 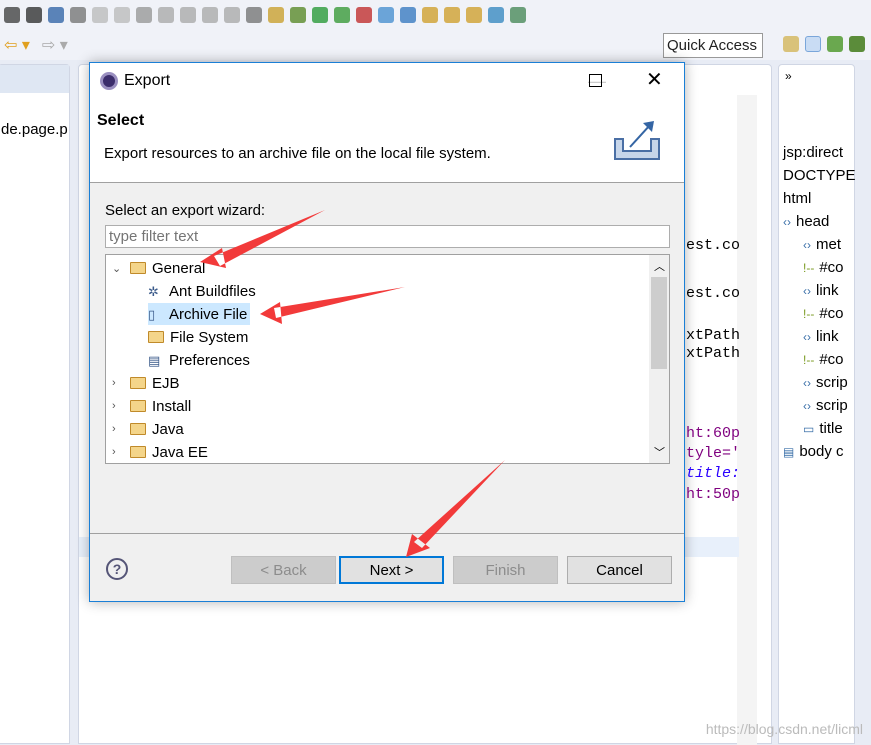 I want to click on arrow-to-general, so click(x=262, y=239).